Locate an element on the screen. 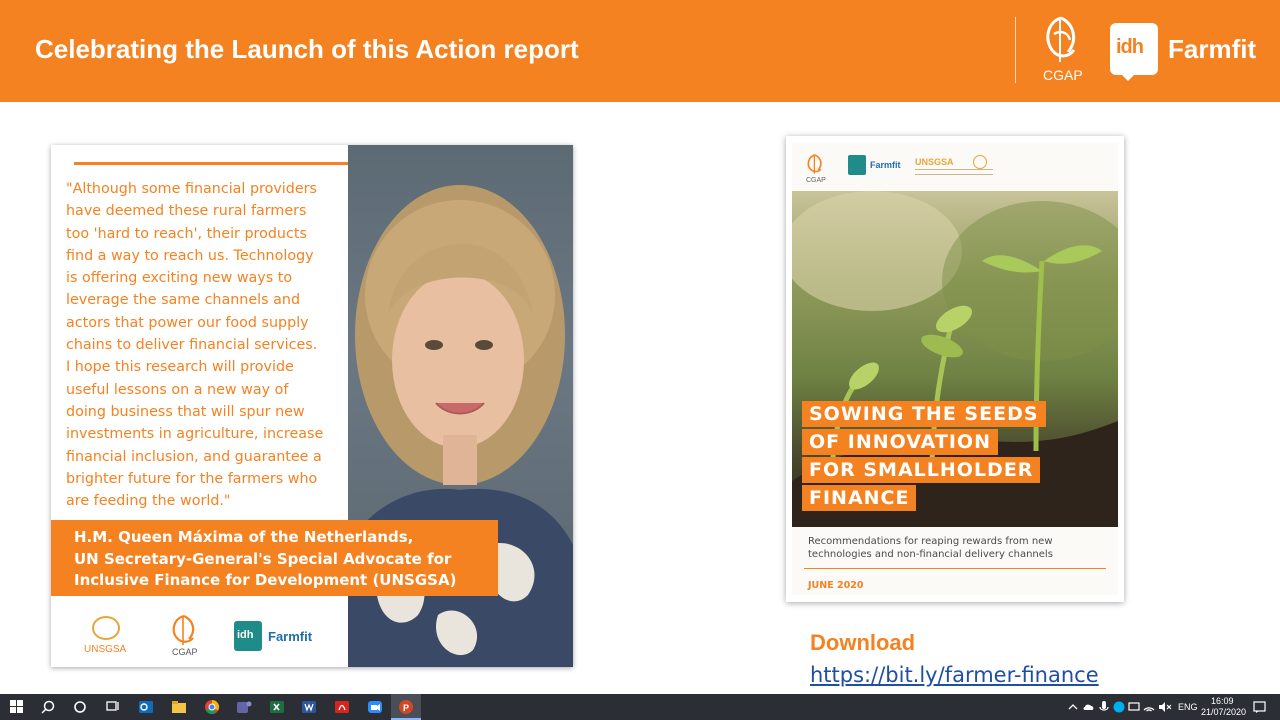 This screenshot has width=1280, height=720. quote-line: "Although some financial providers is located at coordinates (191, 189).